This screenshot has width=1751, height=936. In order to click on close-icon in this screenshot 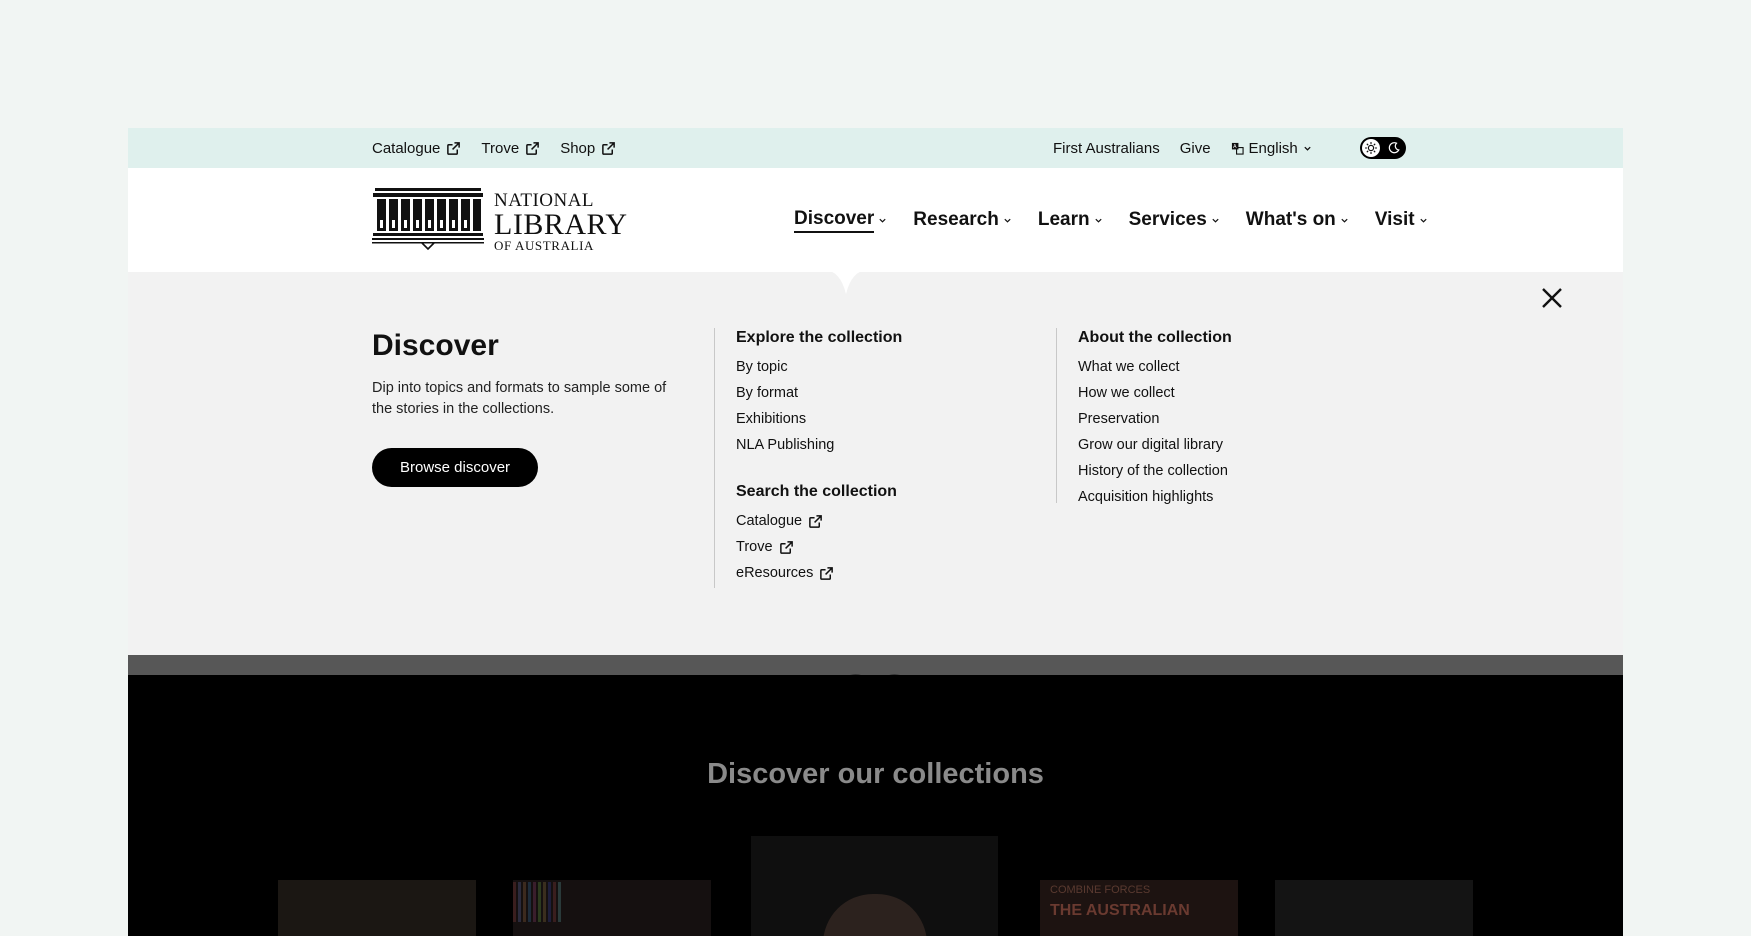, I will do `click(1552, 298)`.